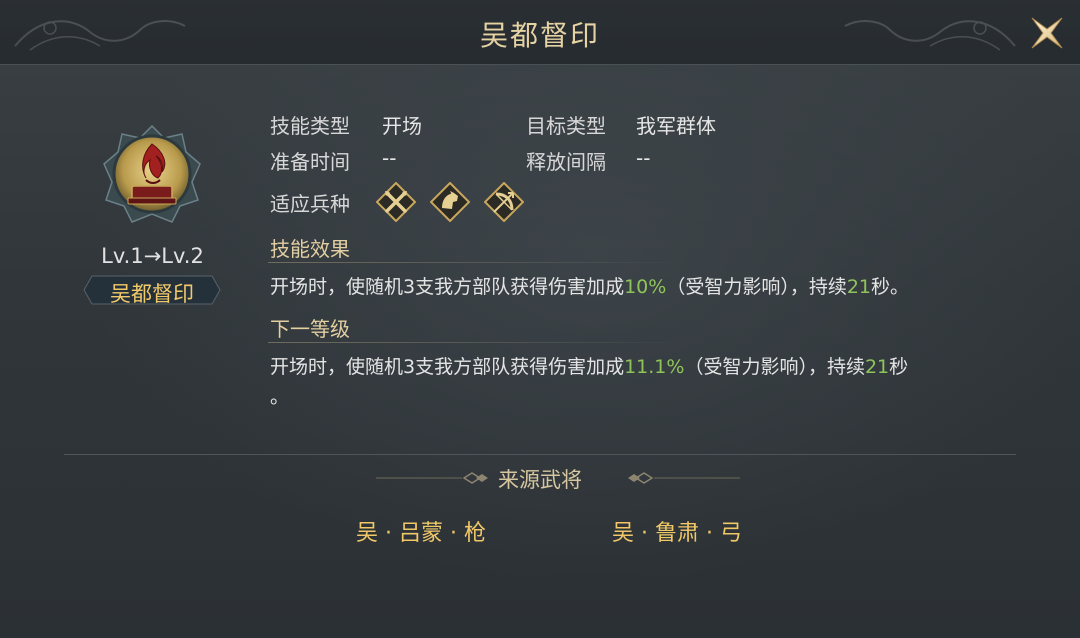 The image size is (1080, 638). Describe the element at coordinates (540, 480) in the screenshot. I see `source-generals-title: 来源武将` at that location.